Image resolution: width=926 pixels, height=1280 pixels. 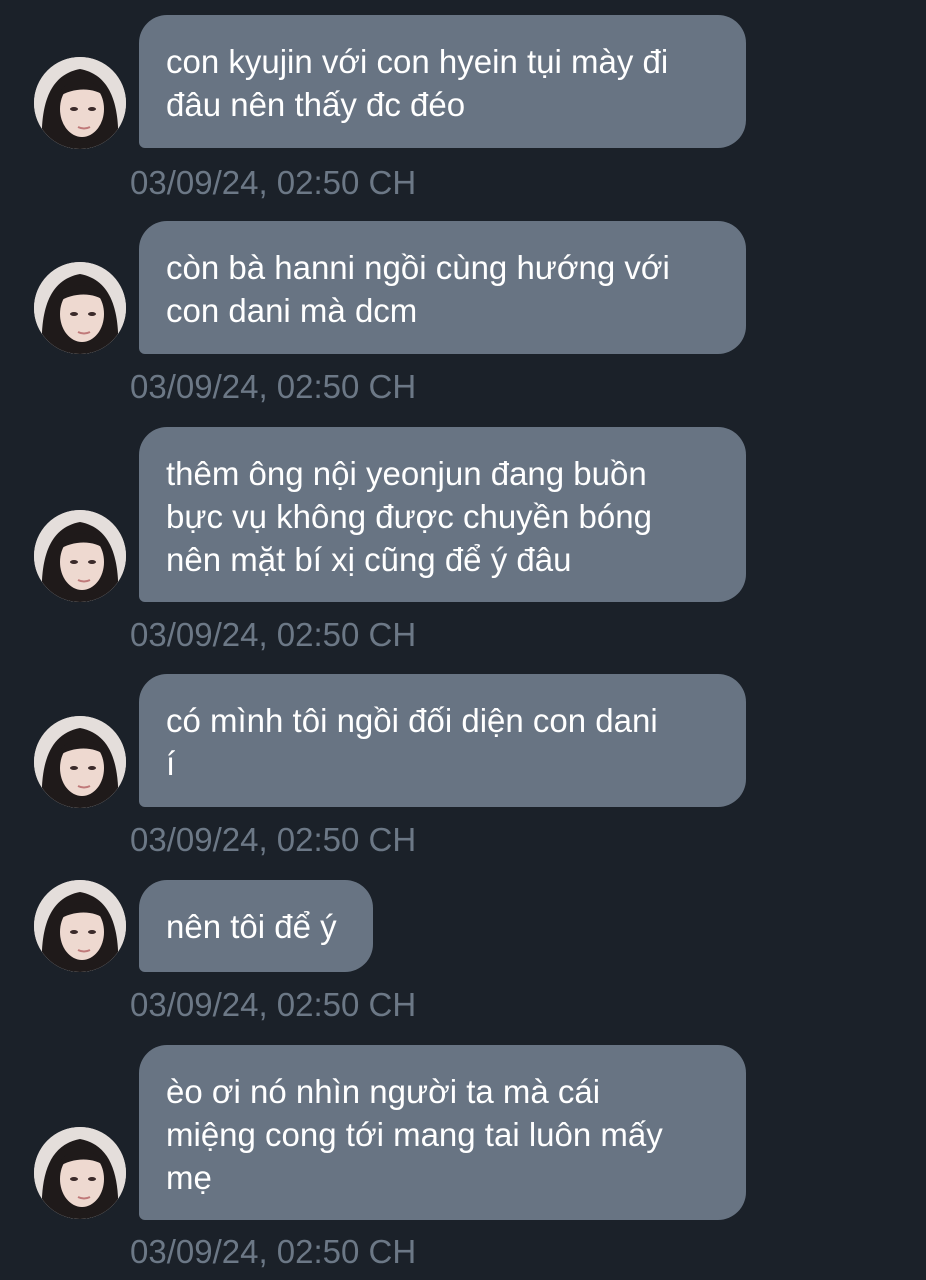 I want to click on message-bubble: có mình tôi ngồi đối diện con dani í, so click(x=442, y=740).